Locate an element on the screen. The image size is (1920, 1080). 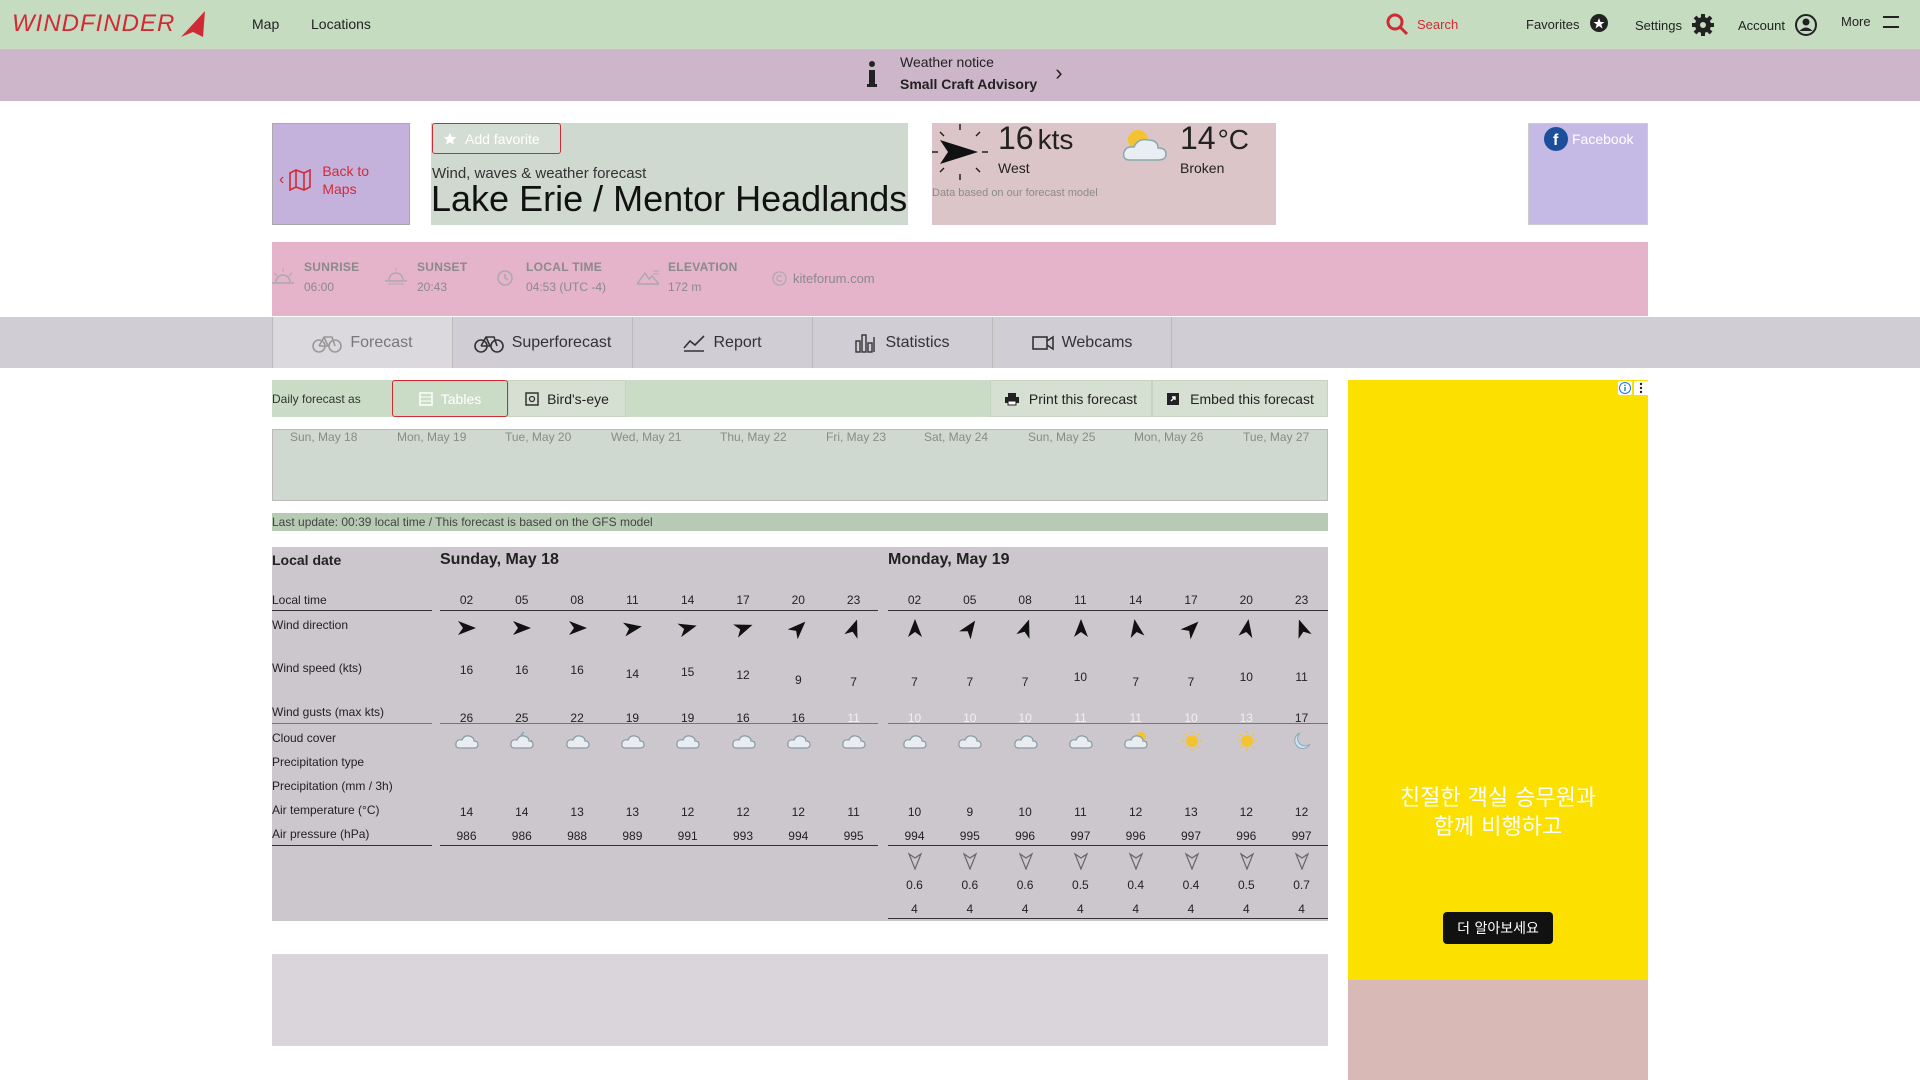
elevation-label: ELEVATION is located at coordinates (703, 267).